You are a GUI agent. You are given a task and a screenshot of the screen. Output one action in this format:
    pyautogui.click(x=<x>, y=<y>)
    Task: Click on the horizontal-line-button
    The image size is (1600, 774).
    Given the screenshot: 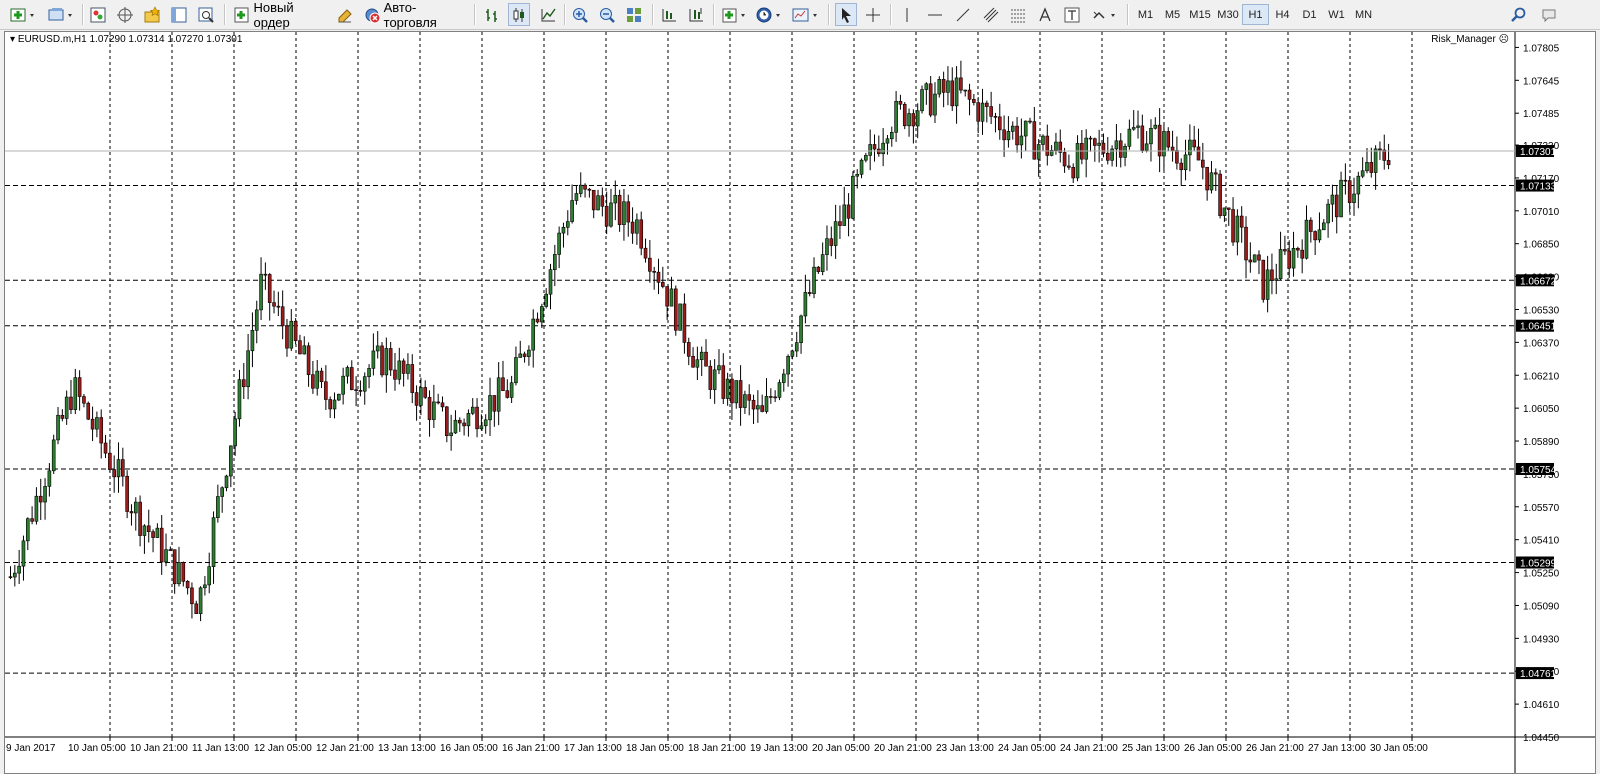 What is the action you would take?
    pyautogui.click(x=935, y=14)
    